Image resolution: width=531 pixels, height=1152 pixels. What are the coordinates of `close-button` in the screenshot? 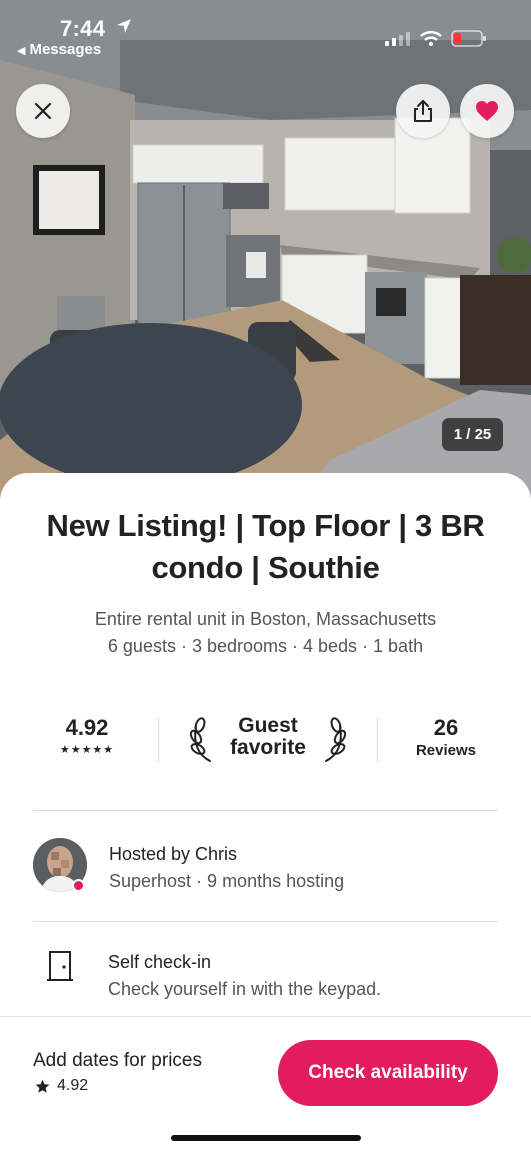 It's located at (43, 111).